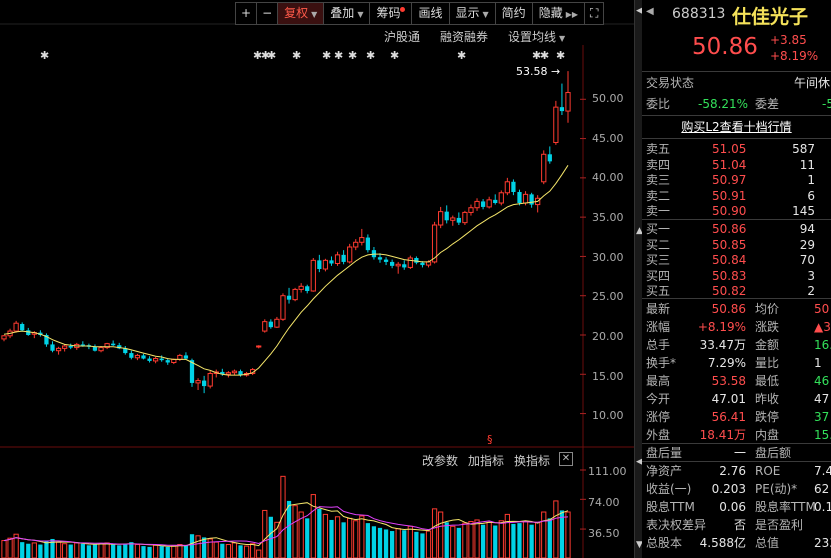 The image size is (831, 558). What do you see at coordinates (594, 13) in the screenshot?
I see `expand-icon: ⛶` at bounding box center [594, 13].